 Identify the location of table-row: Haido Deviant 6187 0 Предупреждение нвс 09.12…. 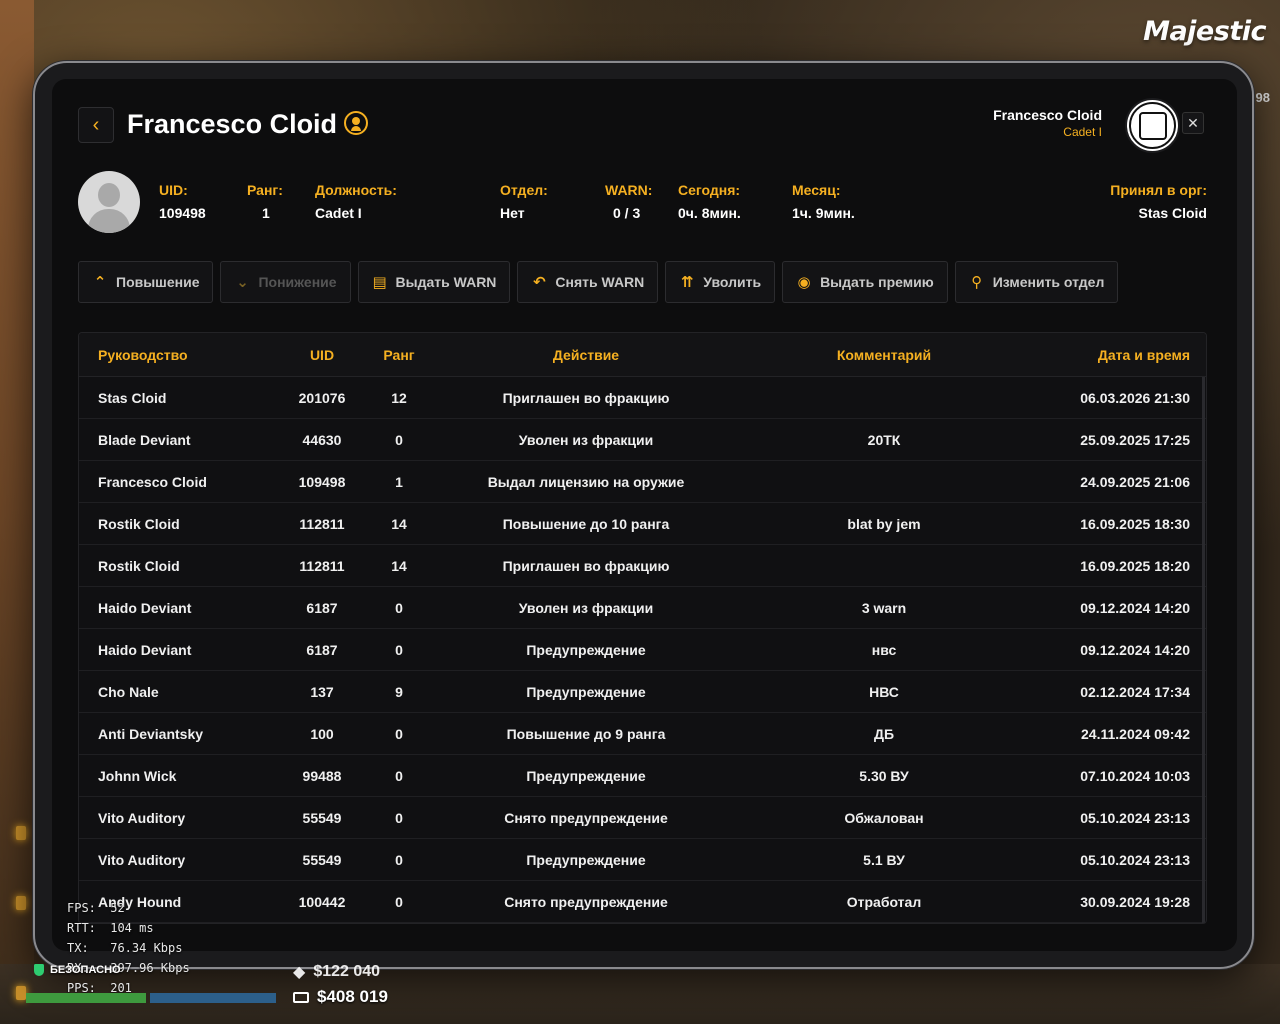
(642, 650).